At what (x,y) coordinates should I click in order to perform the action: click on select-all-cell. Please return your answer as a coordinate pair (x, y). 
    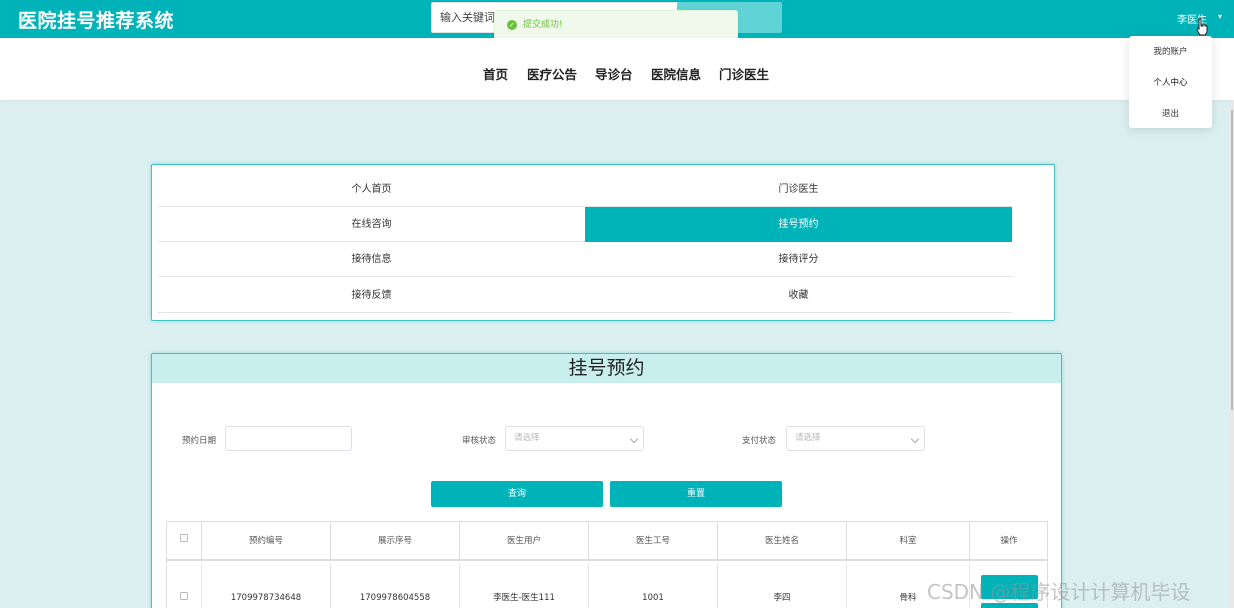
    Looking at the image, I should click on (184, 541).